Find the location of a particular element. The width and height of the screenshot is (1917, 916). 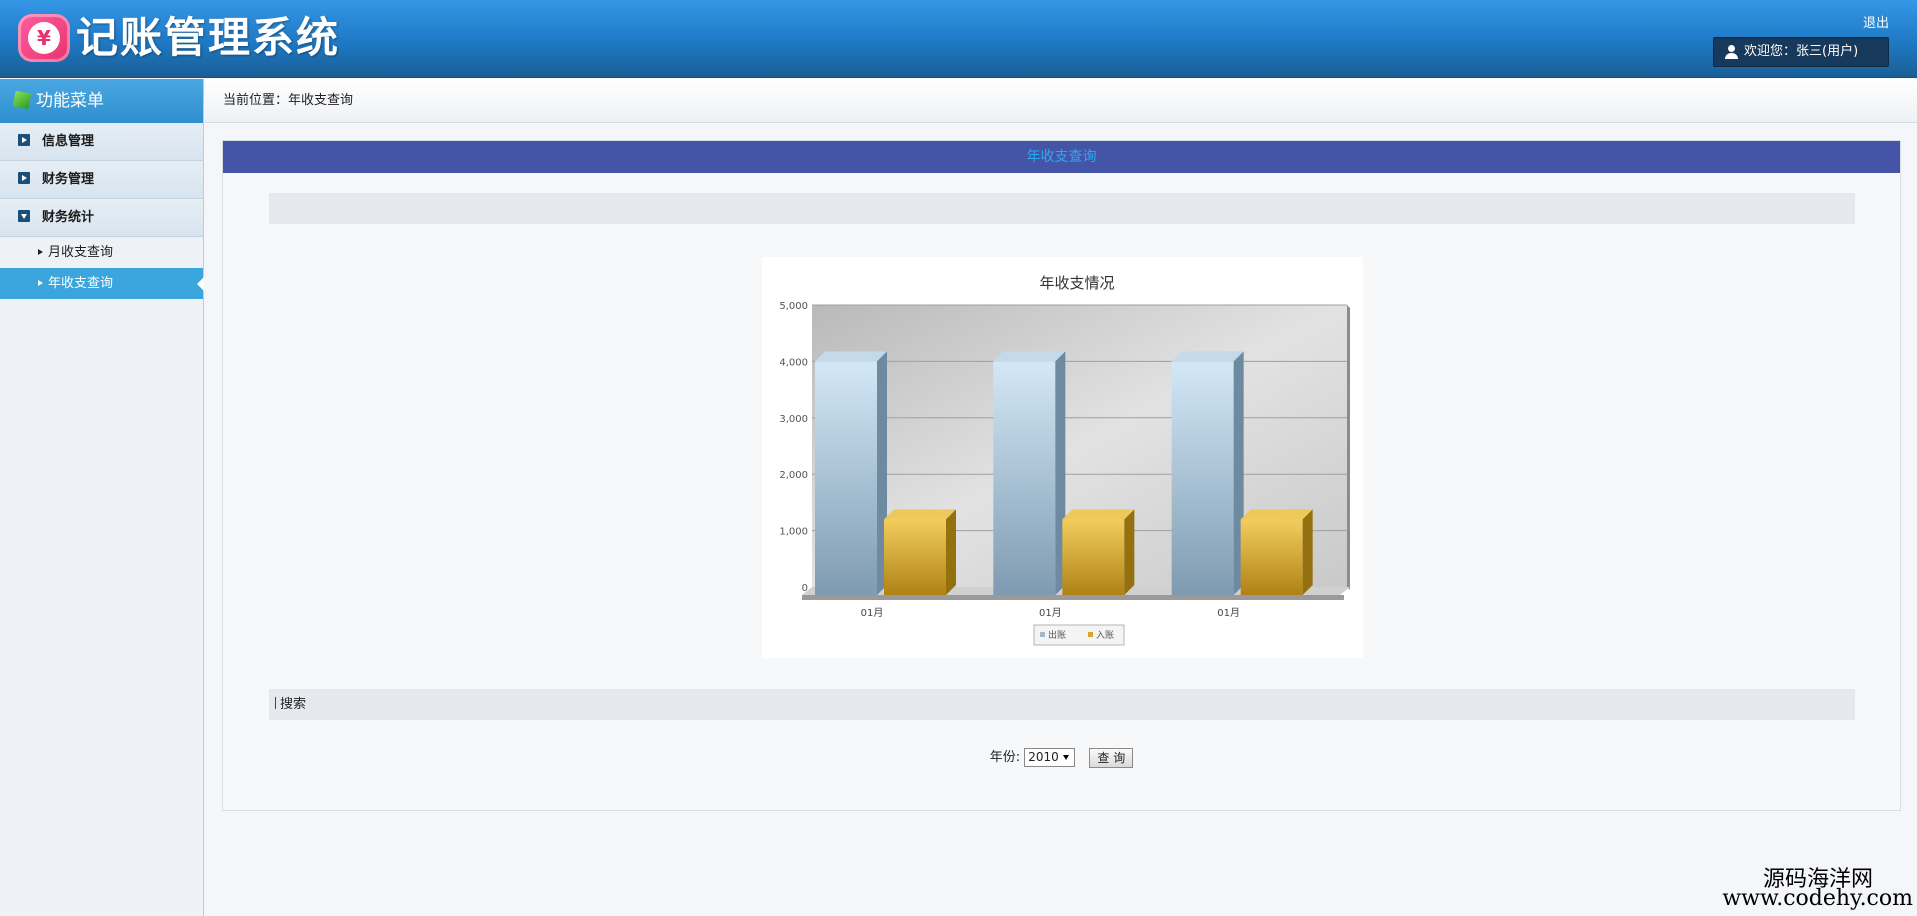

section-divider is located at coordinates (275, 703).